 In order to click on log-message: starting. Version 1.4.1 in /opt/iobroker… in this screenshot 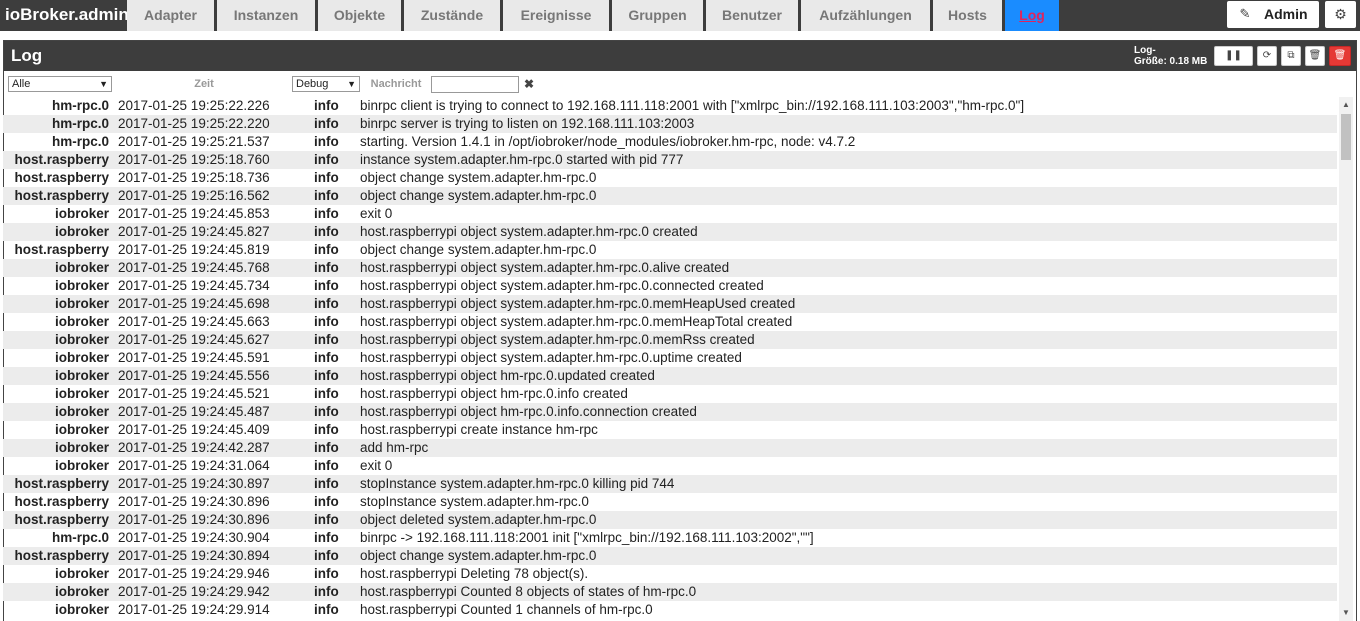, I will do `click(608, 141)`.